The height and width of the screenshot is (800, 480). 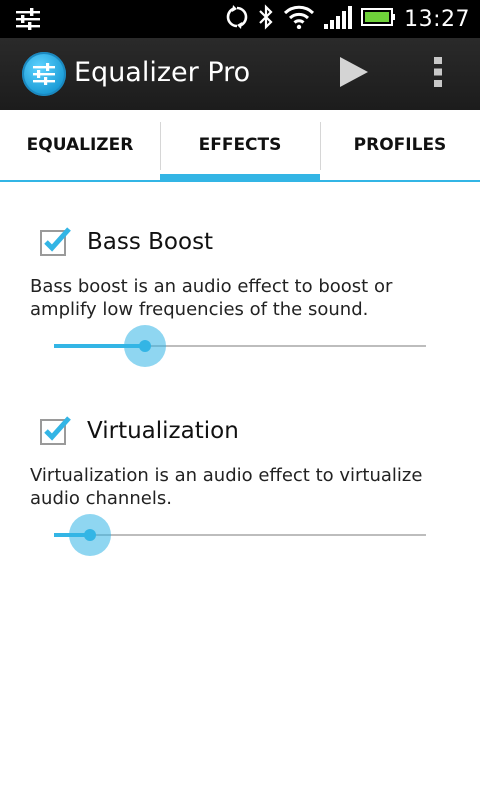 I want to click on tab-equalizer: EQUALIZER, so click(x=80, y=145).